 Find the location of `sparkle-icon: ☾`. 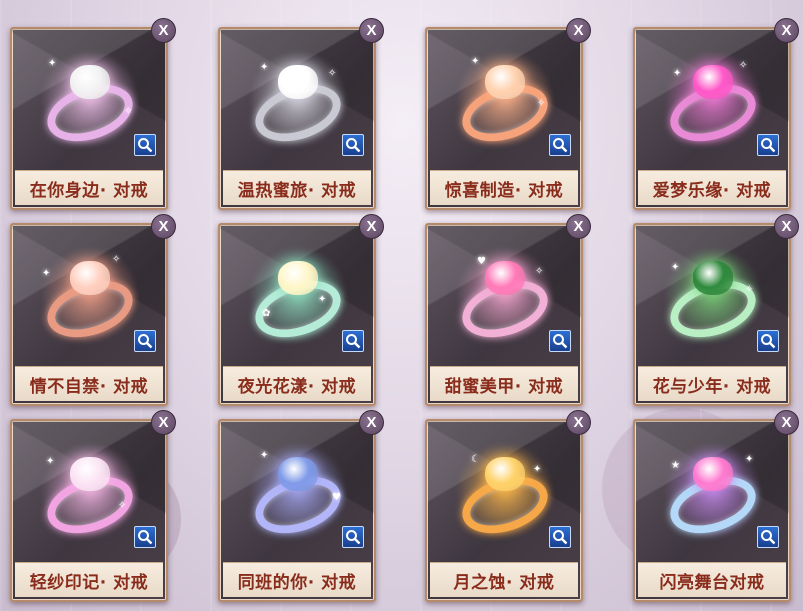

sparkle-icon: ☾ is located at coordinates (475, 459).